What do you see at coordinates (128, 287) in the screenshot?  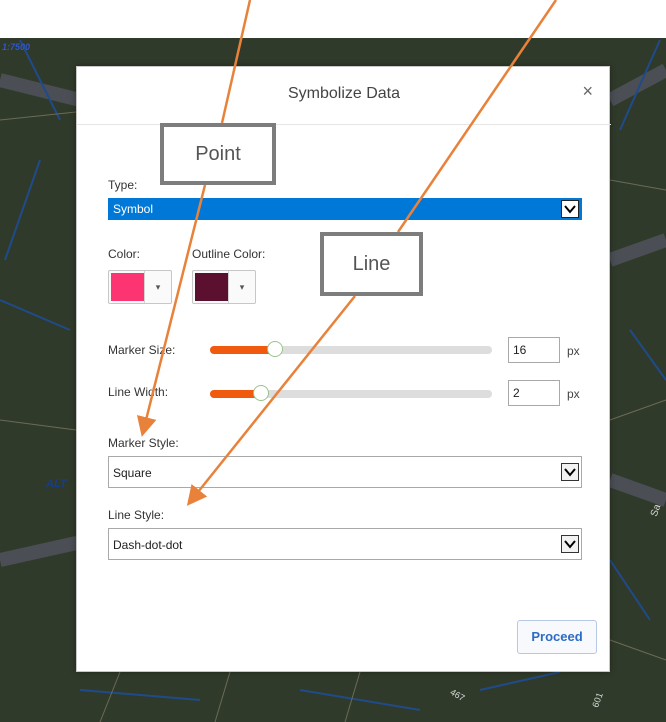 I see `color-swatch` at bounding box center [128, 287].